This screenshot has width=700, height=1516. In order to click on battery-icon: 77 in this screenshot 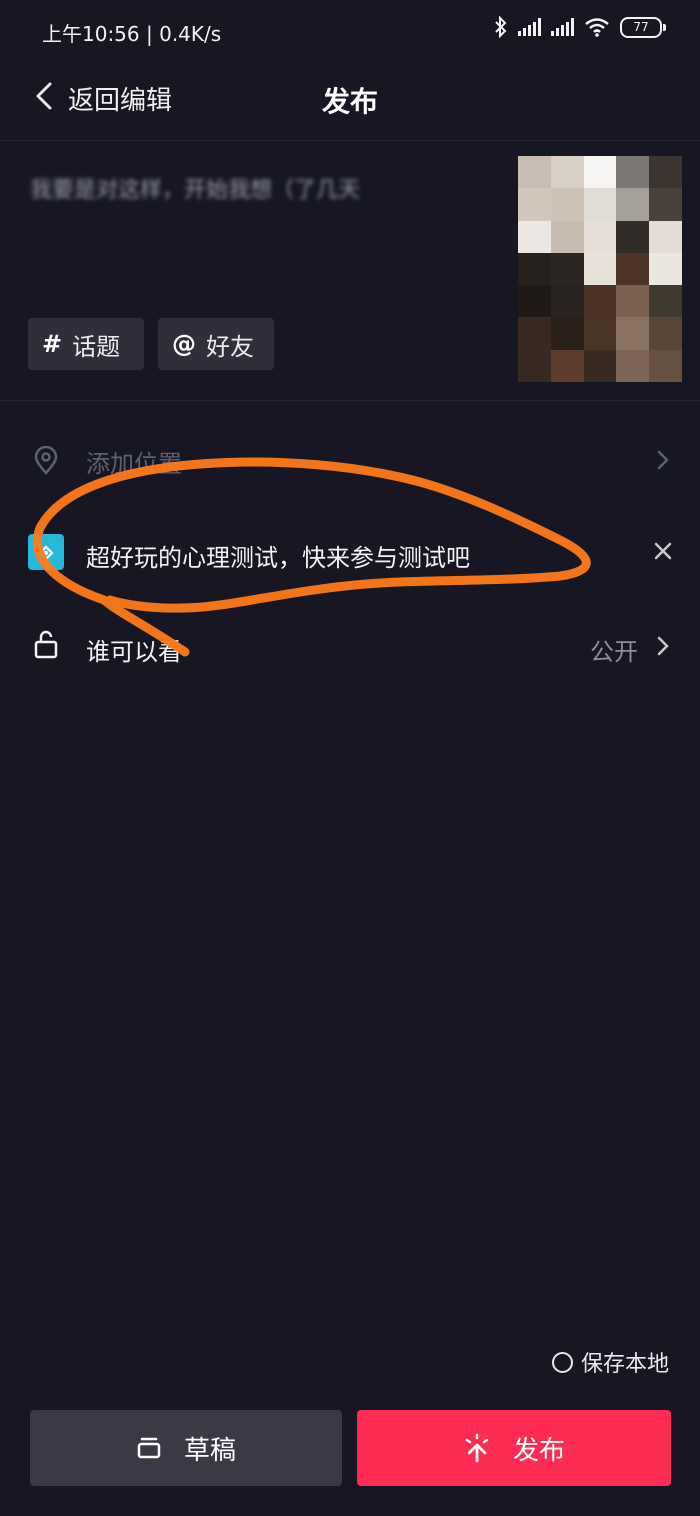, I will do `click(643, 27)`.